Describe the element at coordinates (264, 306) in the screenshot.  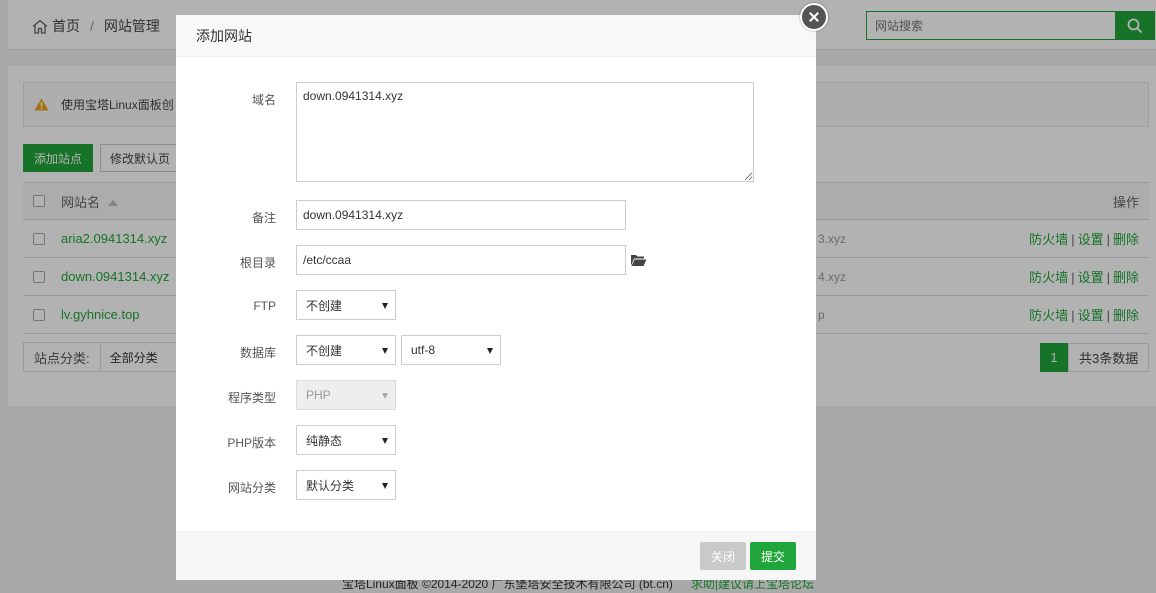
I see `ftp-label: FTP` at that location.